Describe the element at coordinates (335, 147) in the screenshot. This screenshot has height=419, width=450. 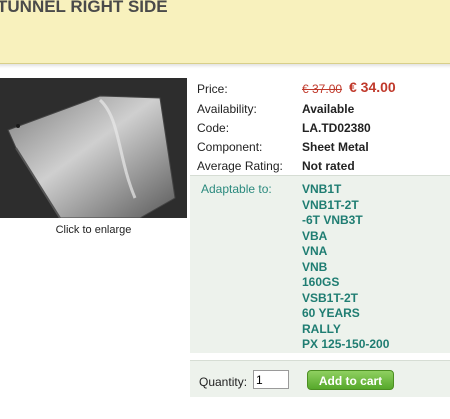
I see `component-value: Sheet Metal` at that location.